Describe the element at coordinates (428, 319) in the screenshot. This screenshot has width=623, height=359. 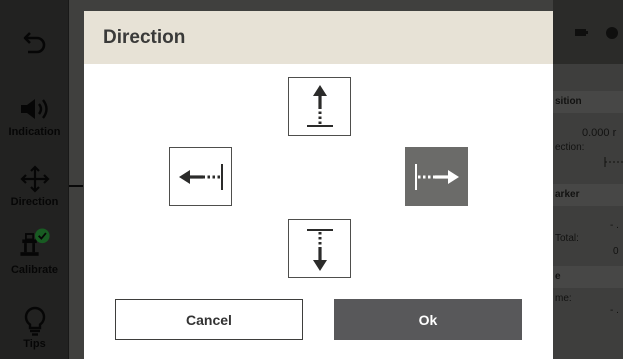
I see `ok-button: Ok` at that location.